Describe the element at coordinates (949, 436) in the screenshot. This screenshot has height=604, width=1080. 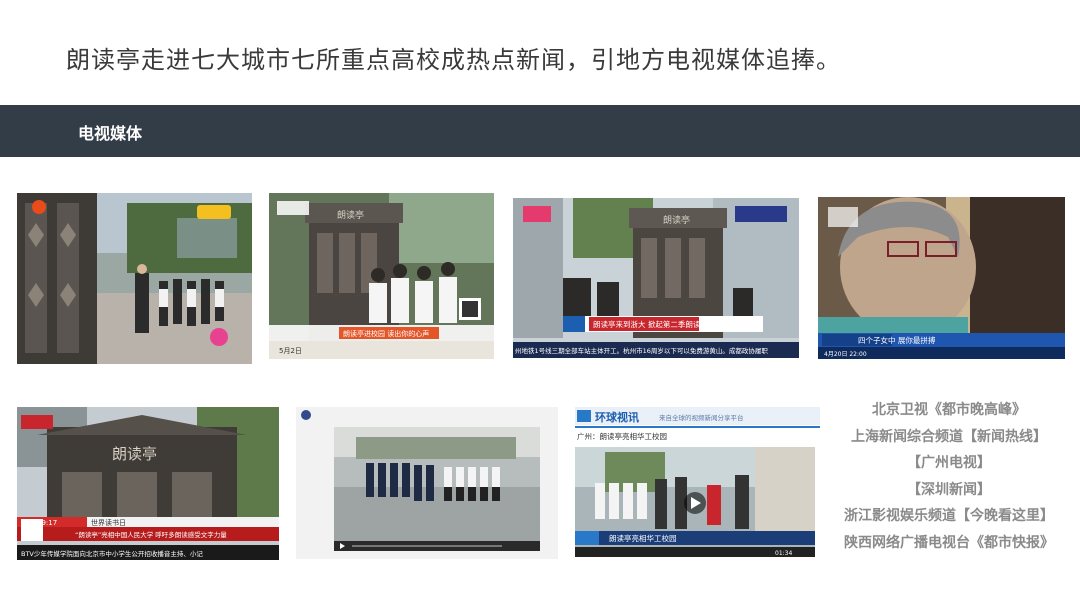
I see `media-item: 上海新闻综合频道【新闻热线】` at that location.